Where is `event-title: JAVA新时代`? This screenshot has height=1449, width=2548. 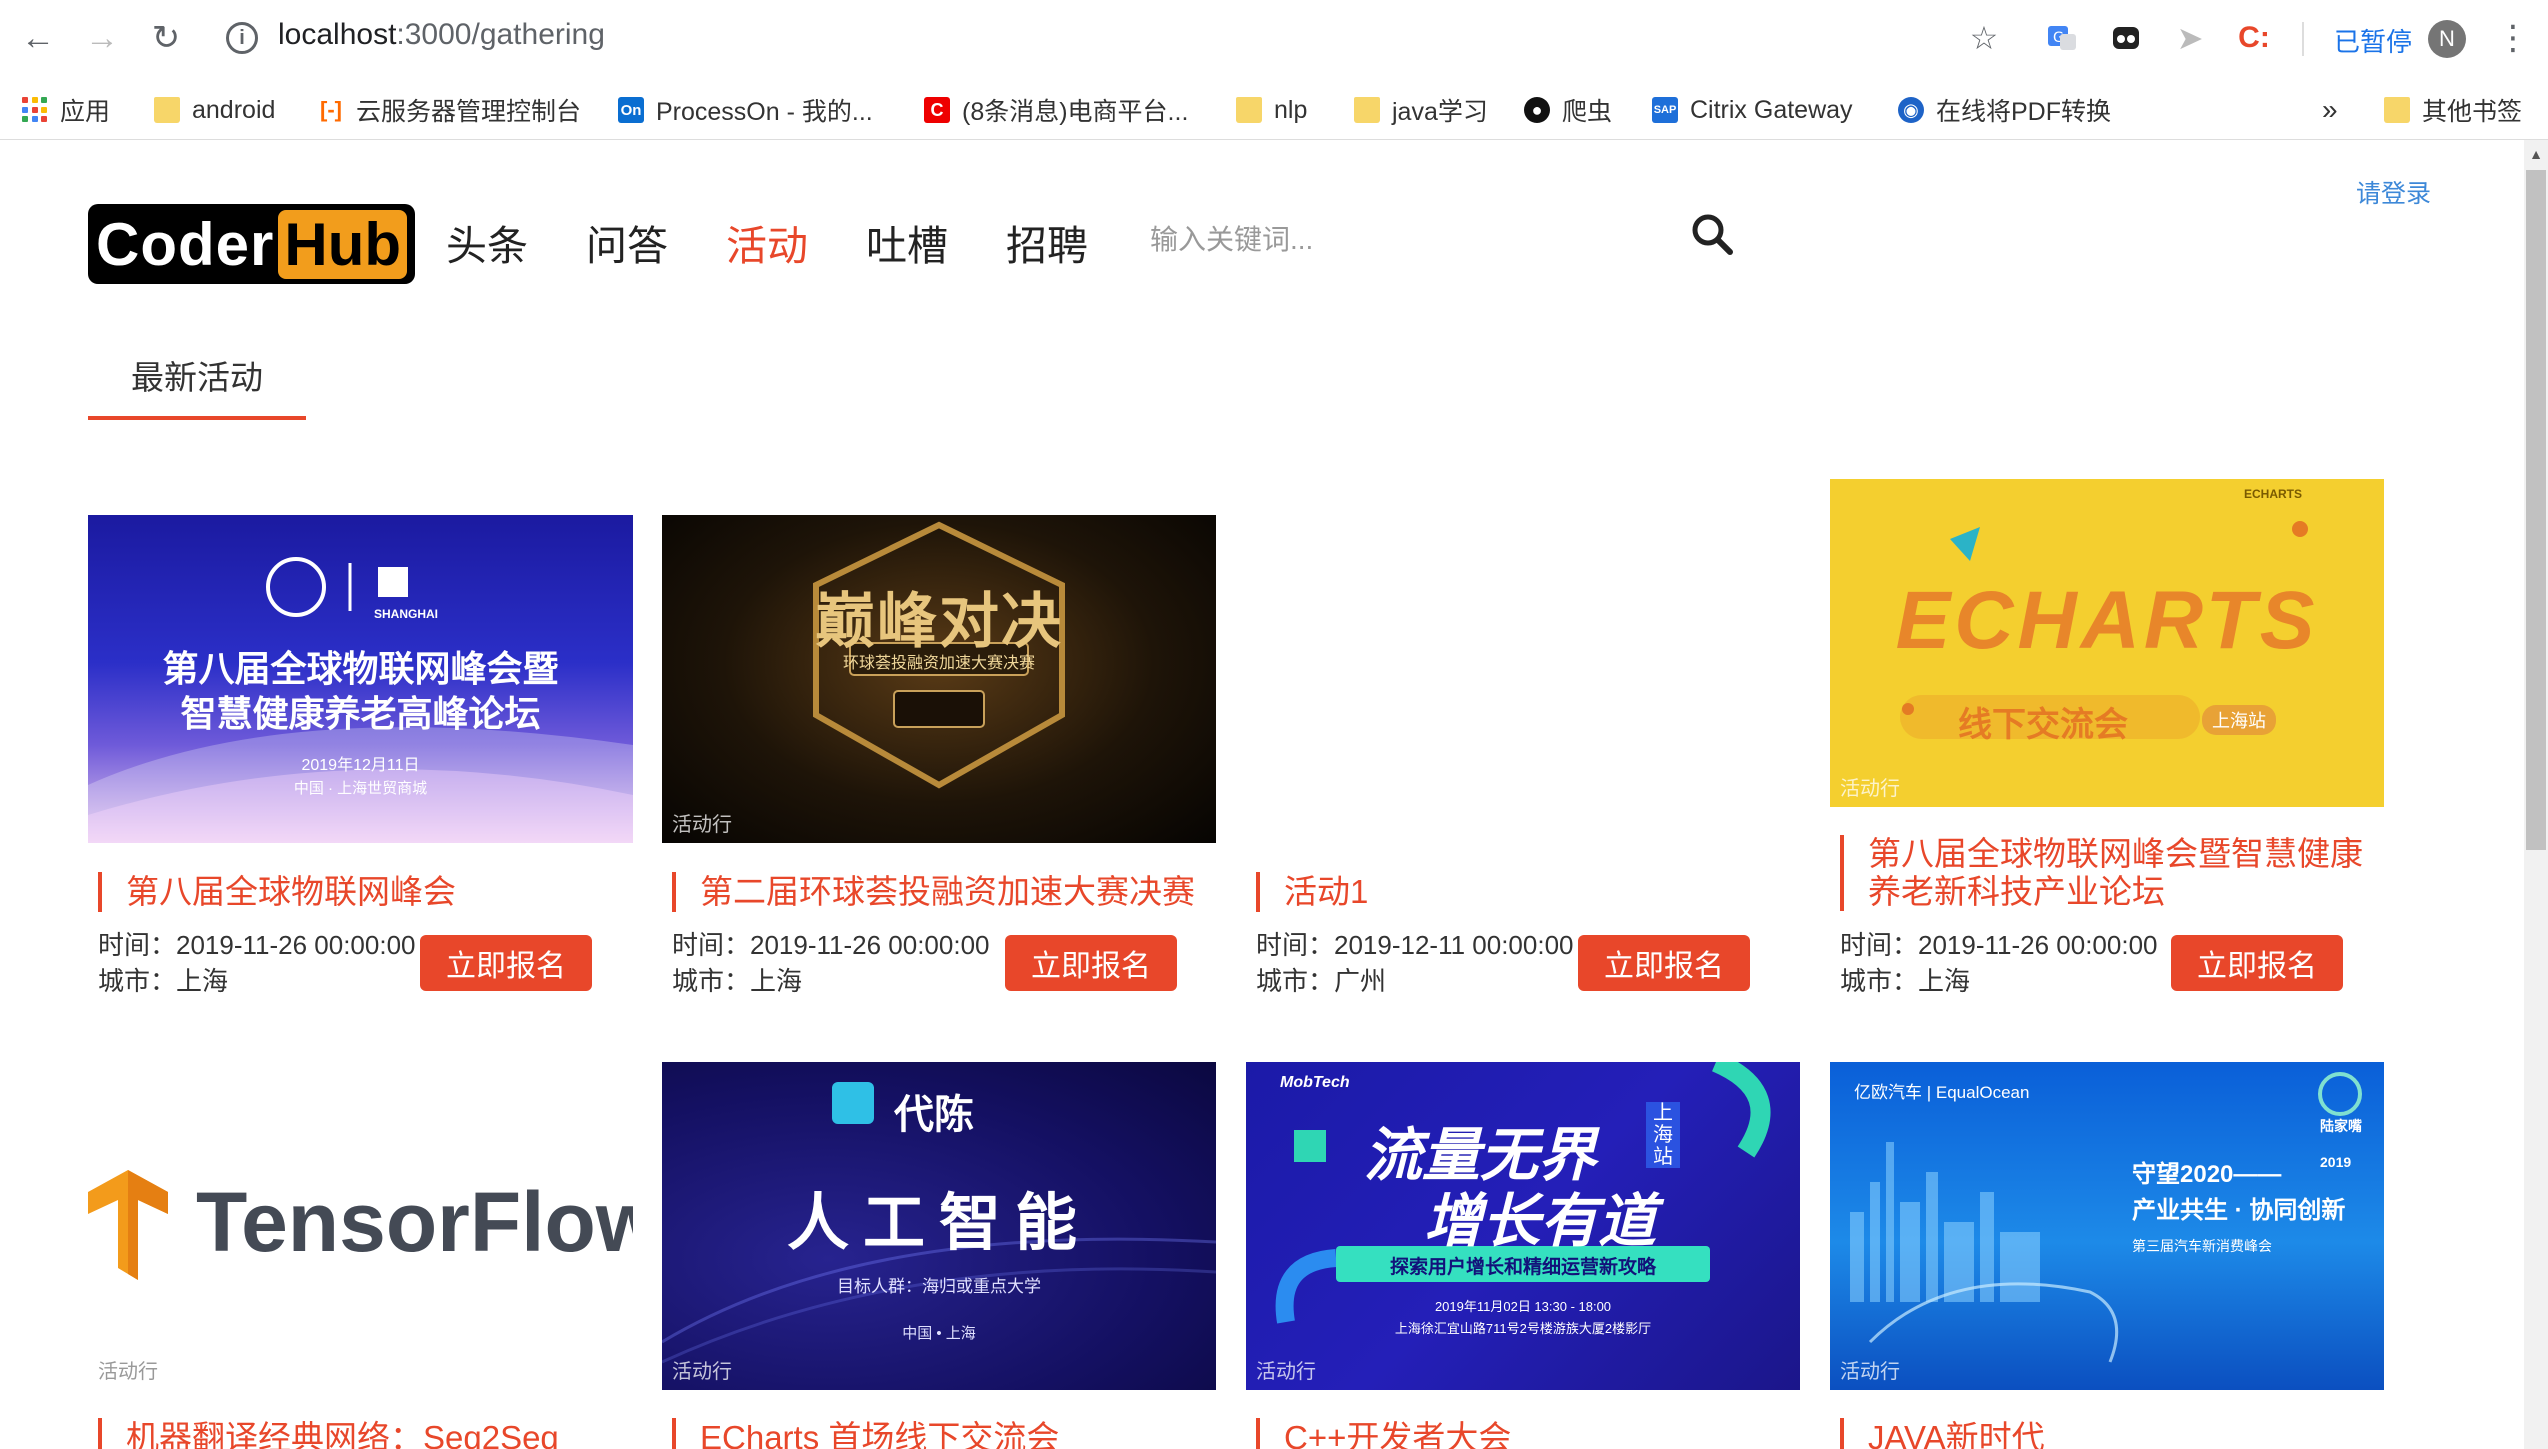 event-title: JAVA新时代 is located at coordinates (1942, 1433).